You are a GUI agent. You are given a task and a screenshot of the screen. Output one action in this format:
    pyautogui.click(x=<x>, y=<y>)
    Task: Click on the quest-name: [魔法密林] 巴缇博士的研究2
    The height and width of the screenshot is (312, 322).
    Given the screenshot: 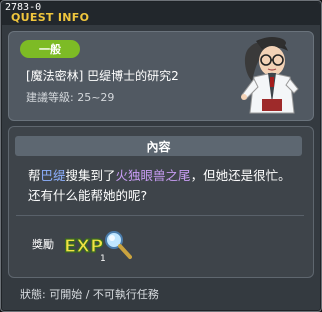 What is the action you would take?
    pyautogui.click(x=102, y=76)
    